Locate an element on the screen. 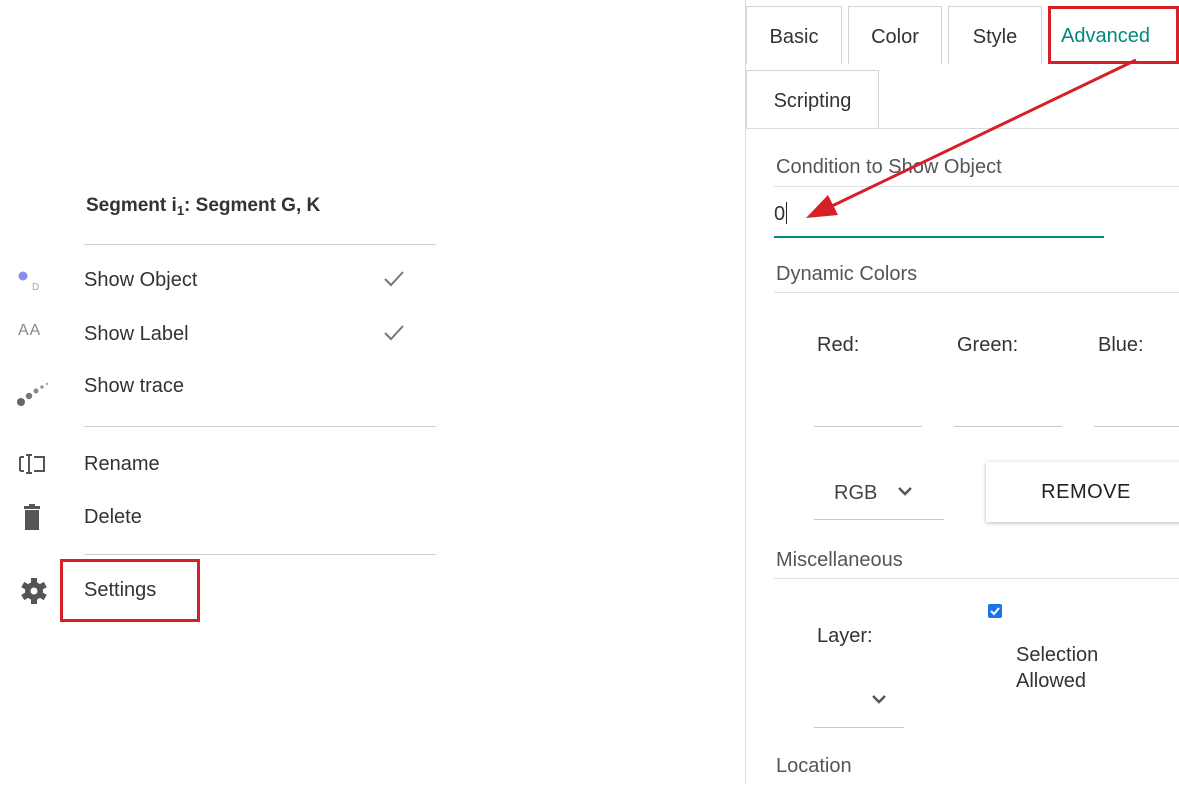 Image resolution: width=1179 pixels, height=785 pixels. condition-input: 0 is located at coordinates (939, 217).